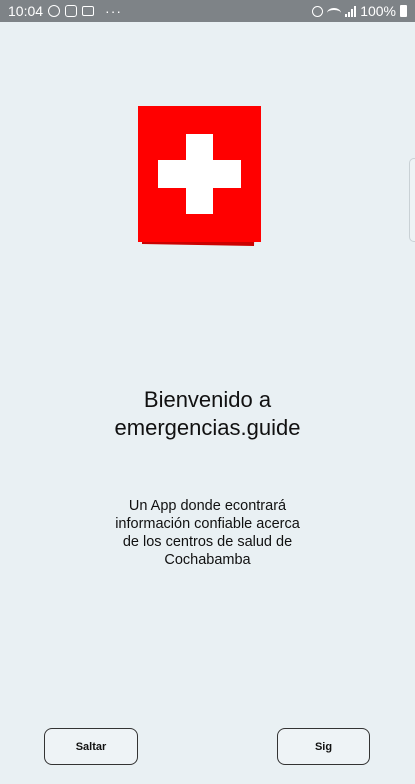 This screenshot has width=415, height=784. Describe the element at coordinates (351, 11) in the screenshot. I see `signal-icon` at that location.